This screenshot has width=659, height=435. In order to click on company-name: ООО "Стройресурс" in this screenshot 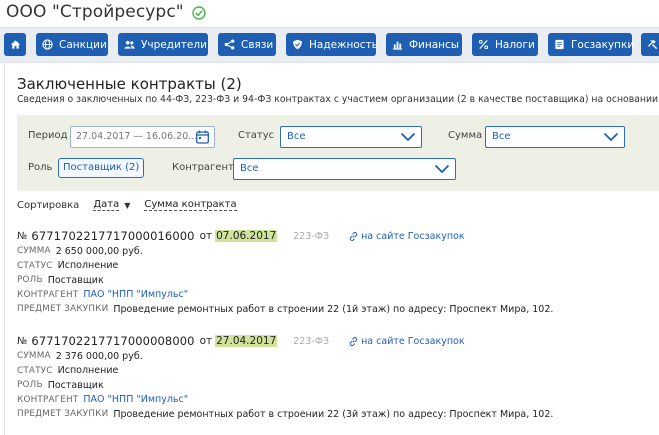, I will do `click(95, 12)`.